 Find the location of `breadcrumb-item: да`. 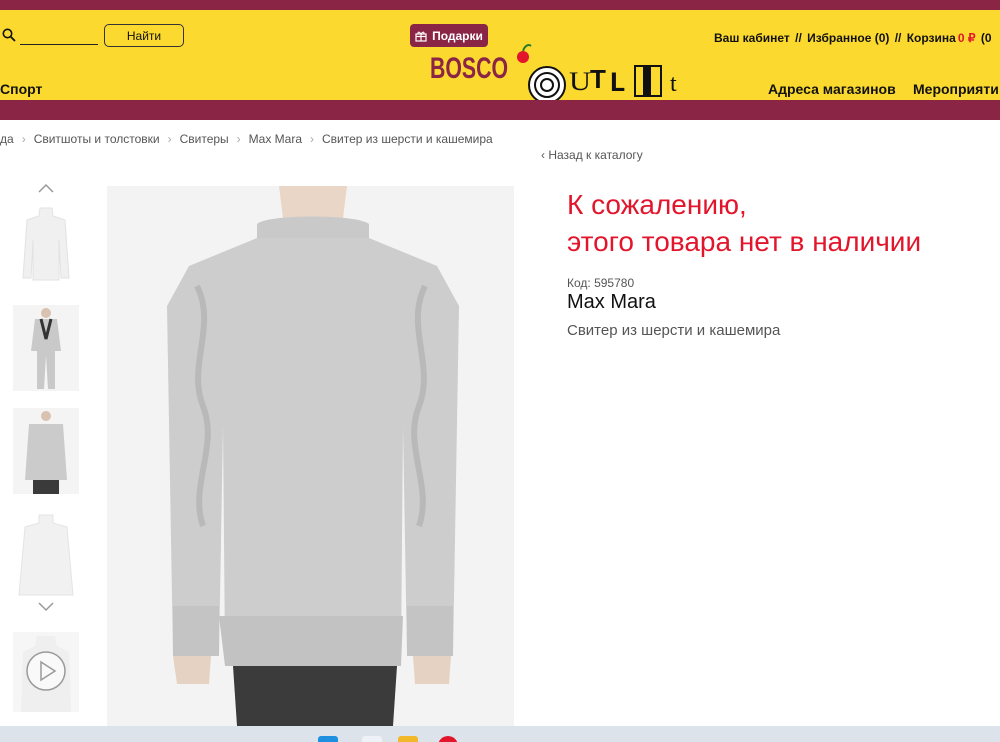

breadcrumb-item: да is located at coordinates (7, 139).